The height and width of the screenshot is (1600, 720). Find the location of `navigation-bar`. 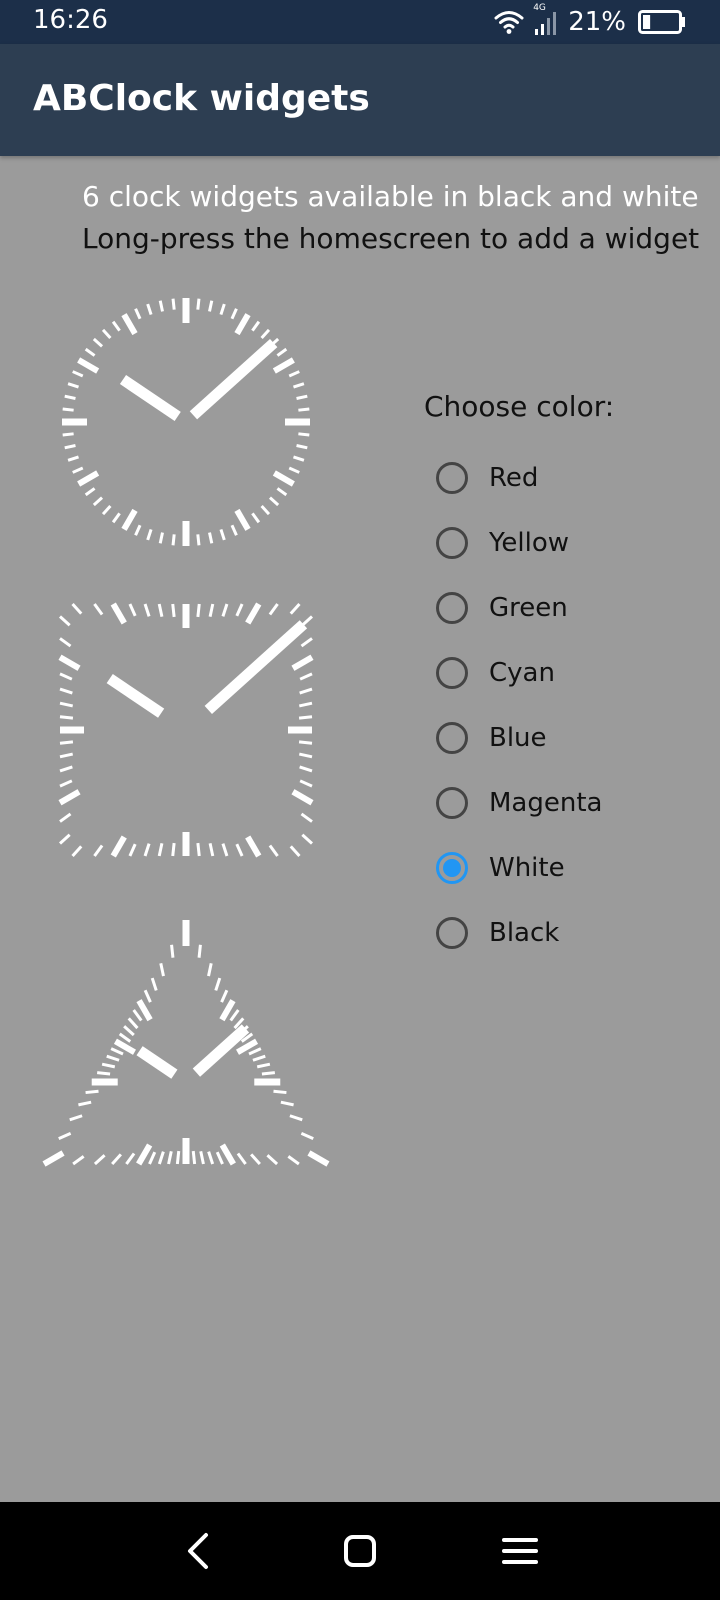

navigation-bar is located at coordinates (360, 1551).